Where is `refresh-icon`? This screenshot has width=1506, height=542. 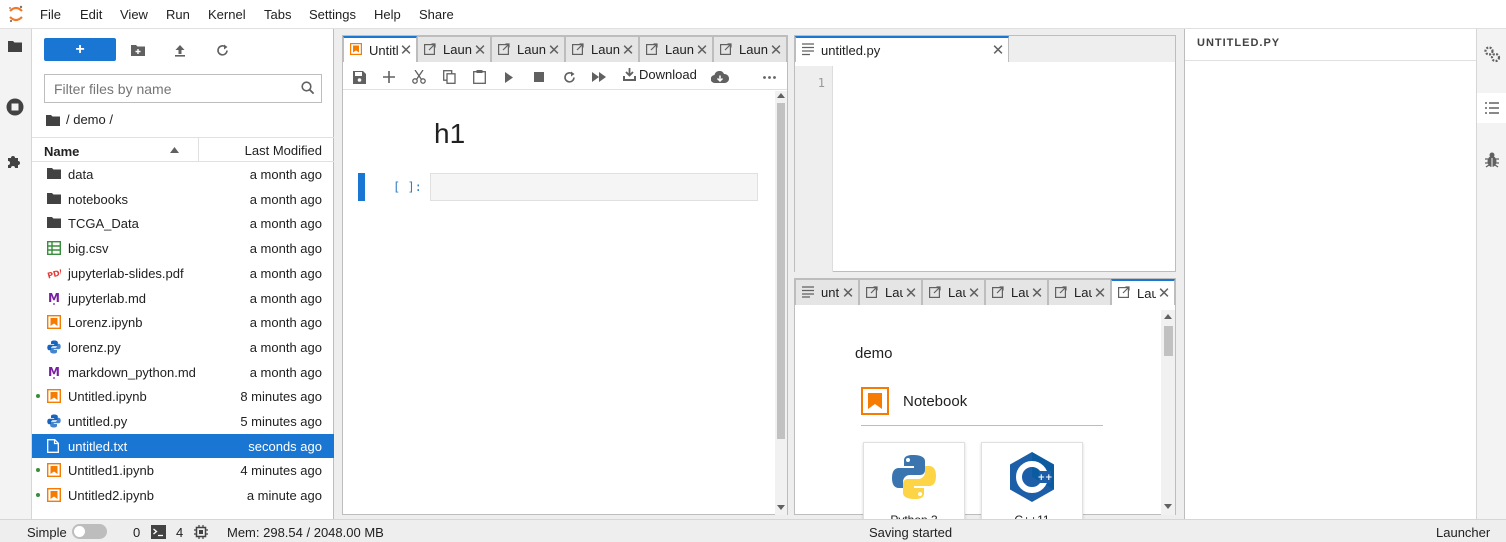
refresh-icon is located at coordinates (222, 50).